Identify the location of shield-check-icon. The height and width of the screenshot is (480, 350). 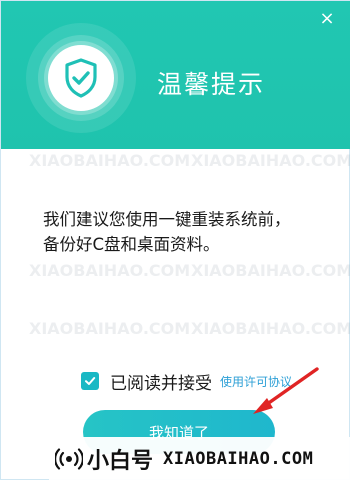
(81, 78).